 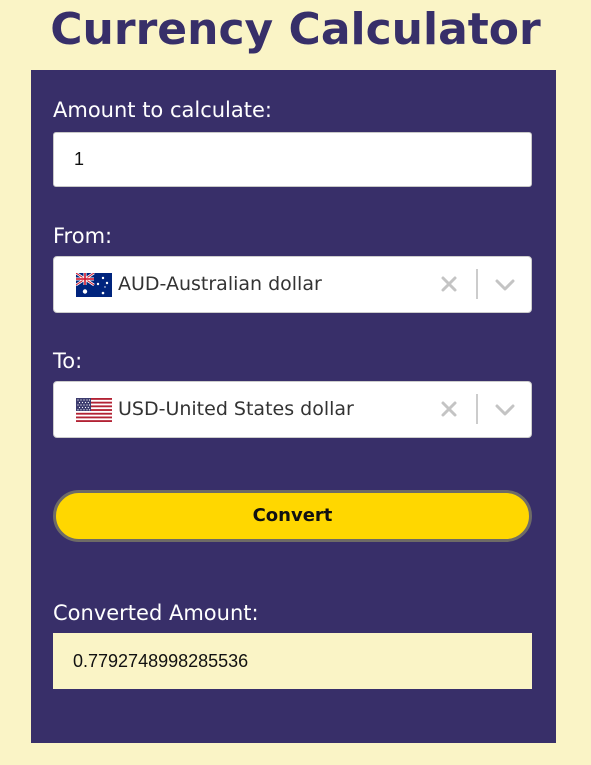 What do you see at coordinates (292, 516) in the screenshot?
I see `convert-button: Convert` at bounding box center [292, 516].